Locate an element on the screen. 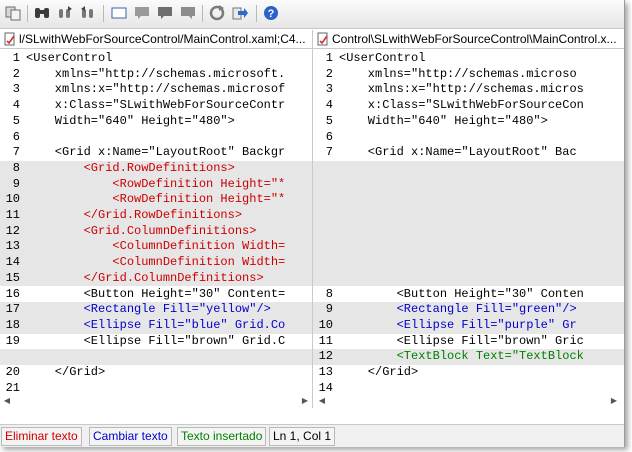 This screenshot has width=632, height=452. line-text: <Button Height="30" Conten is located at coordinates (461, 293).